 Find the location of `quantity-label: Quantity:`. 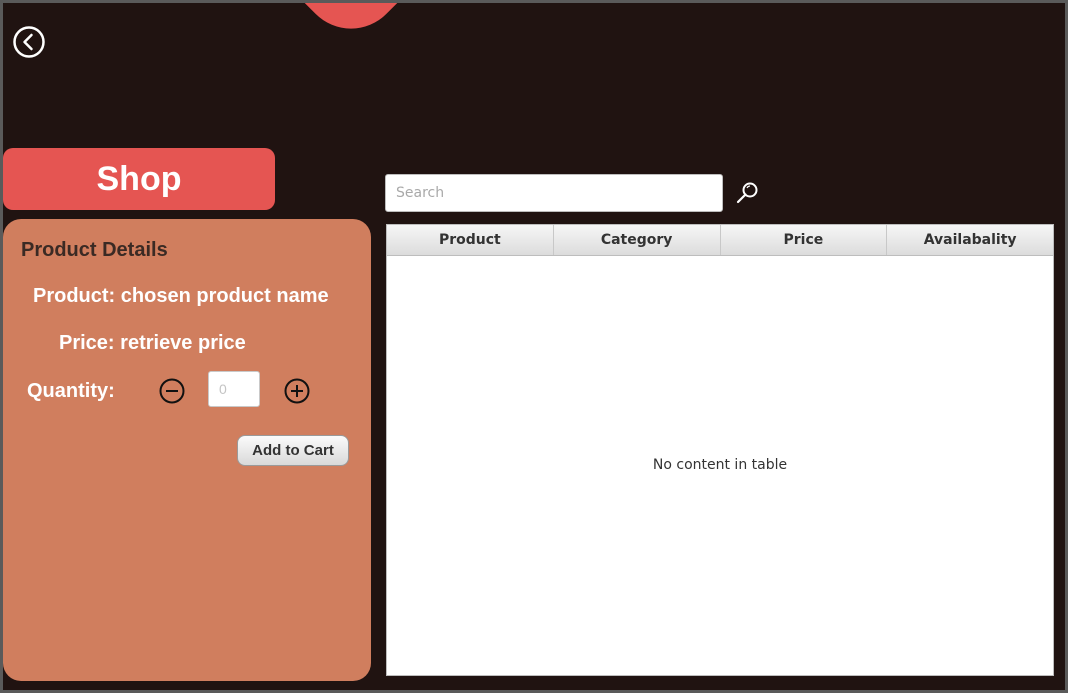

quantity-label: Quantity: is located at coordinates (71, 391).